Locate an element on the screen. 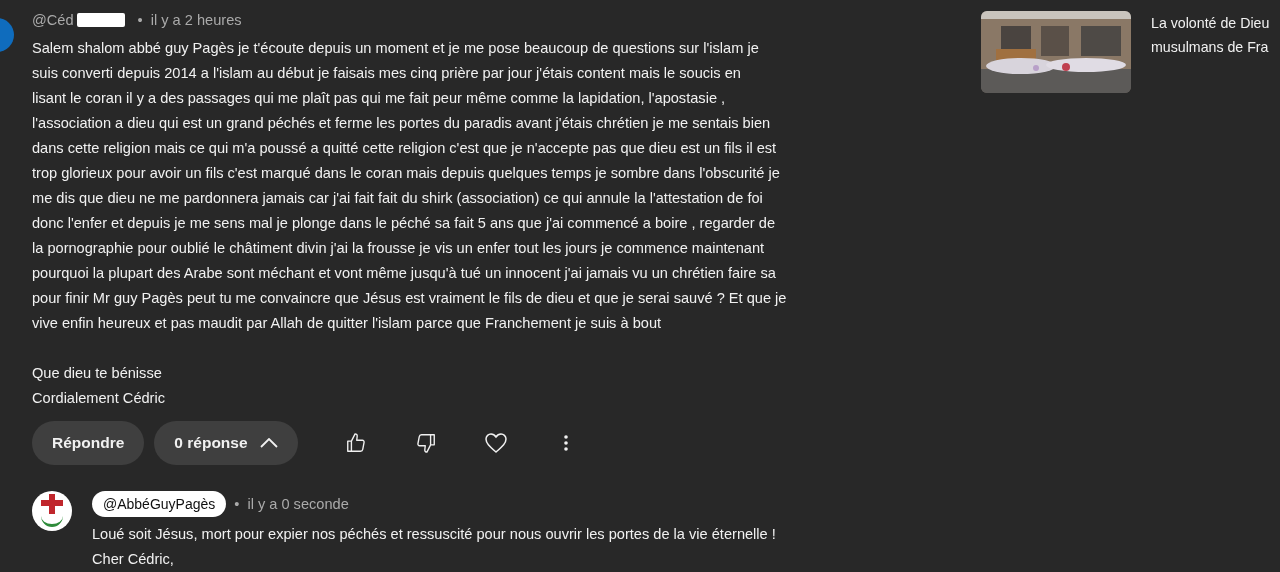 This screenshot has height=572, width=1280. more-icon is located at coordinates (565, 443).